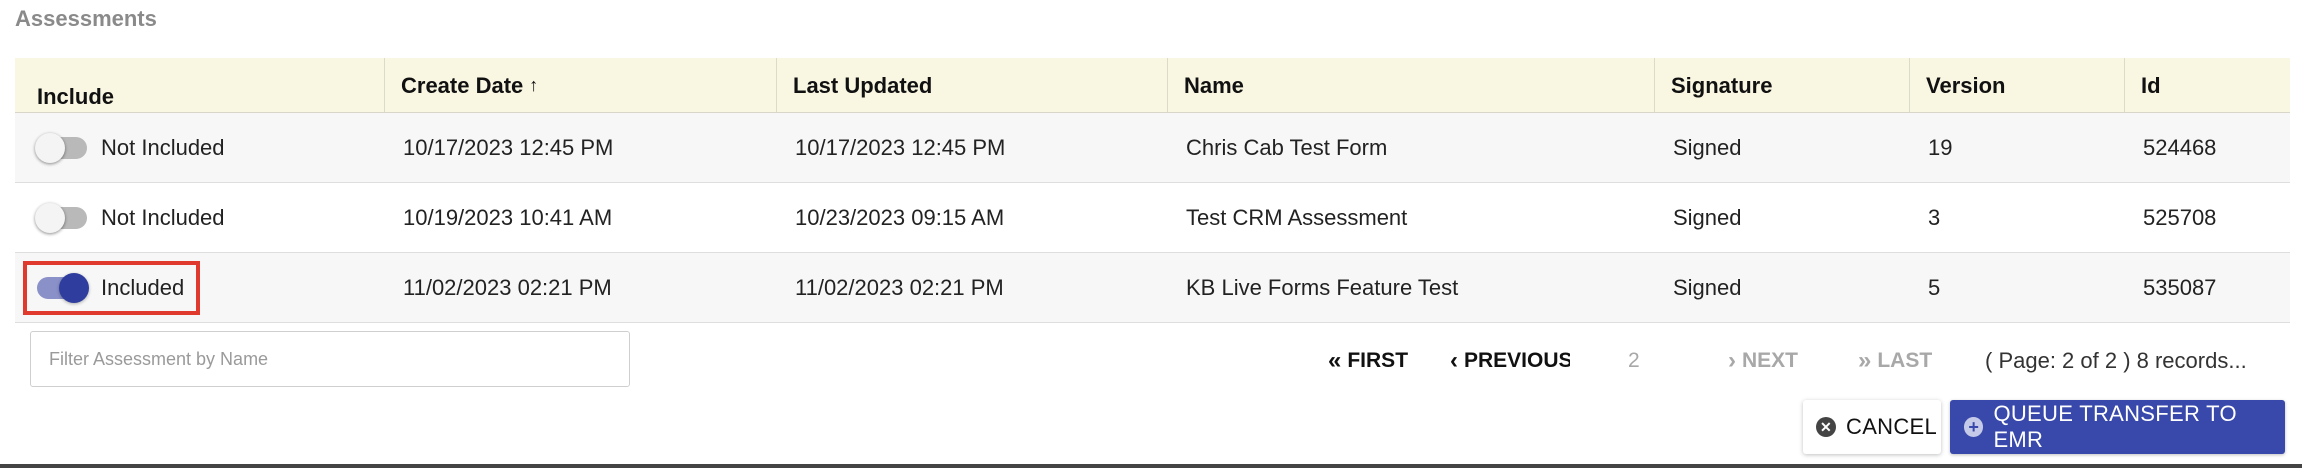 This screenshot has width=2302, height=468. What do you see at coordinates (1287, 147) in the screenshot?
I see `name-cell: Chris Cab Test Form` at bounding box center [1287, 147].